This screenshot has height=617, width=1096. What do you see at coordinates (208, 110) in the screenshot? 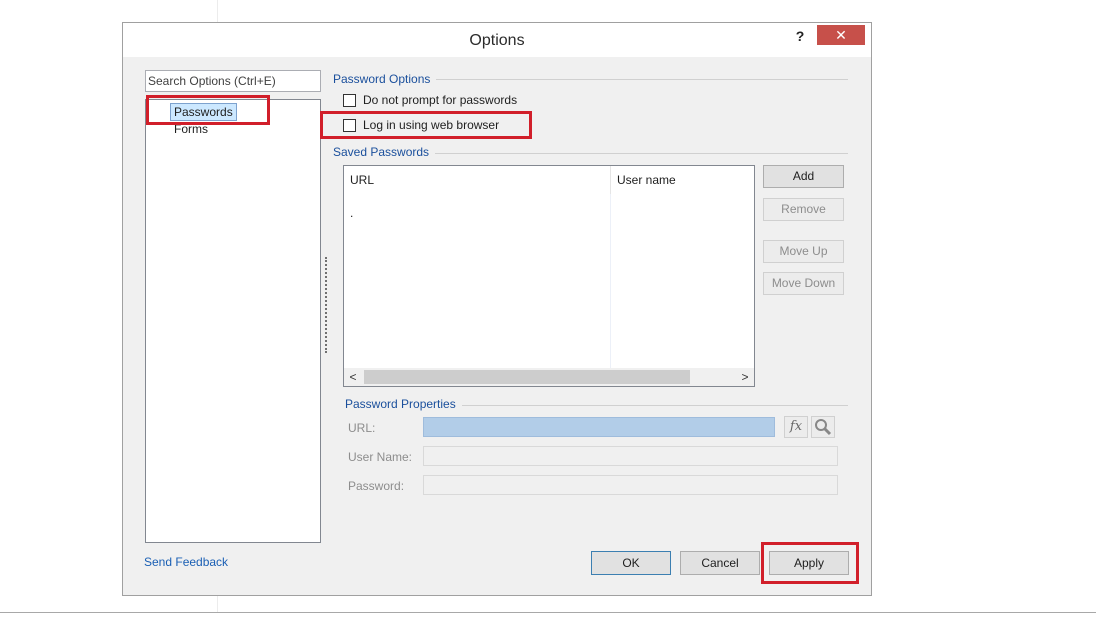
I see `highlight-box-passwords` at bounding box center [208, 110].